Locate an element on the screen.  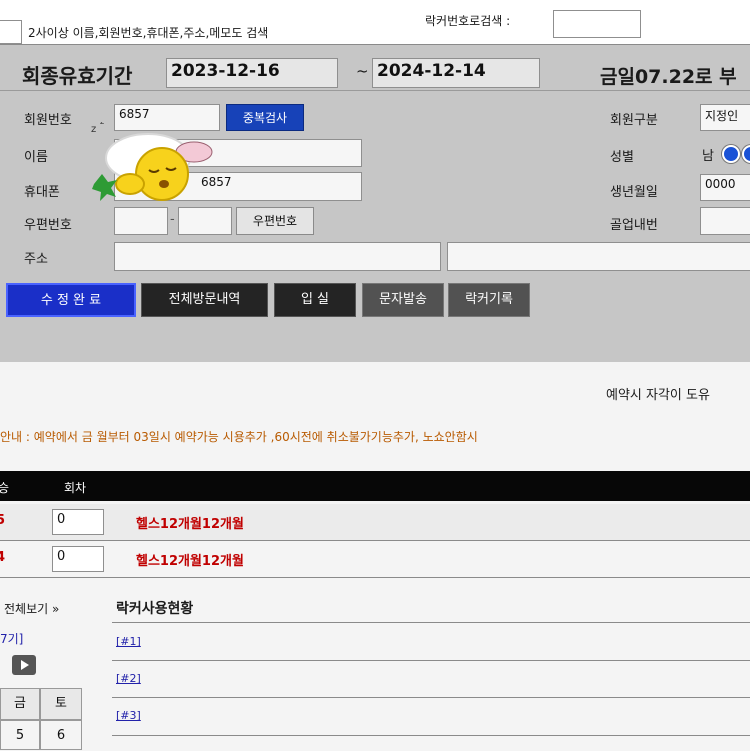
visit-history-button: 전체방문내역 is located at coordinates (204, 300).